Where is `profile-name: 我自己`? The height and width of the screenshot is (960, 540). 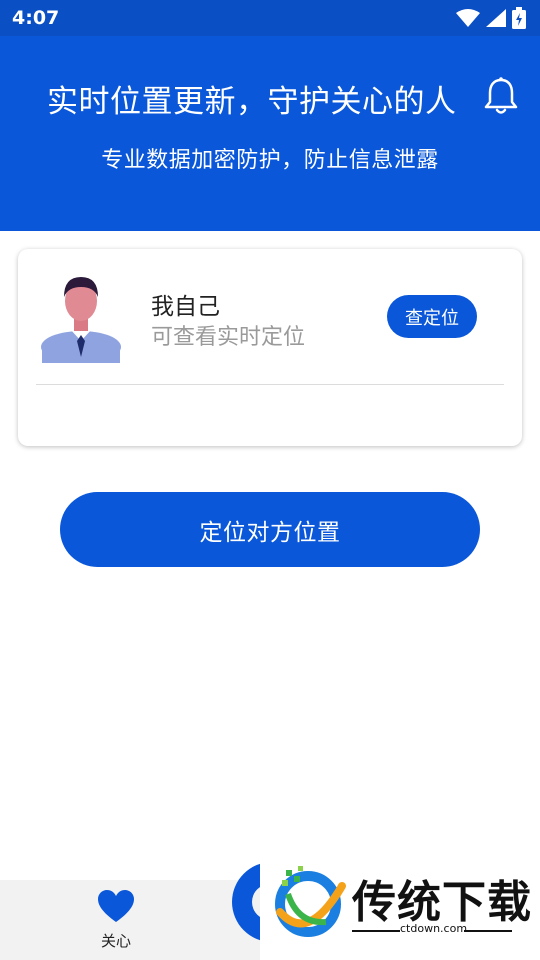 profile-name: 我自己 is located at coordinates (185, 307).